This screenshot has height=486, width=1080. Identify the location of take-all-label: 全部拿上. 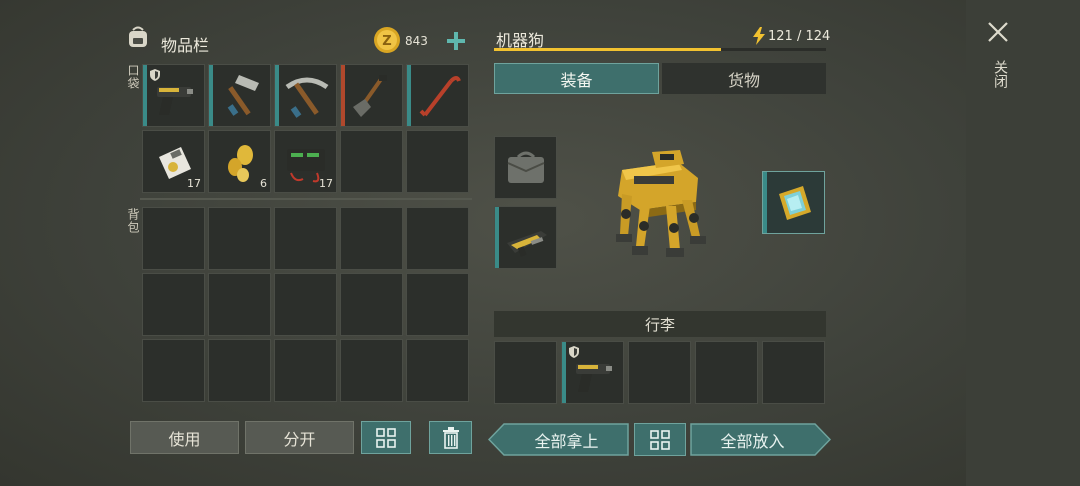
(566, 441).